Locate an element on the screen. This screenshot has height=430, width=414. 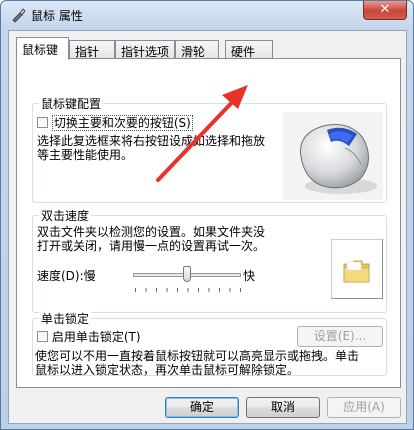
close-icon: ✕ is located at coordinates (385, 9).